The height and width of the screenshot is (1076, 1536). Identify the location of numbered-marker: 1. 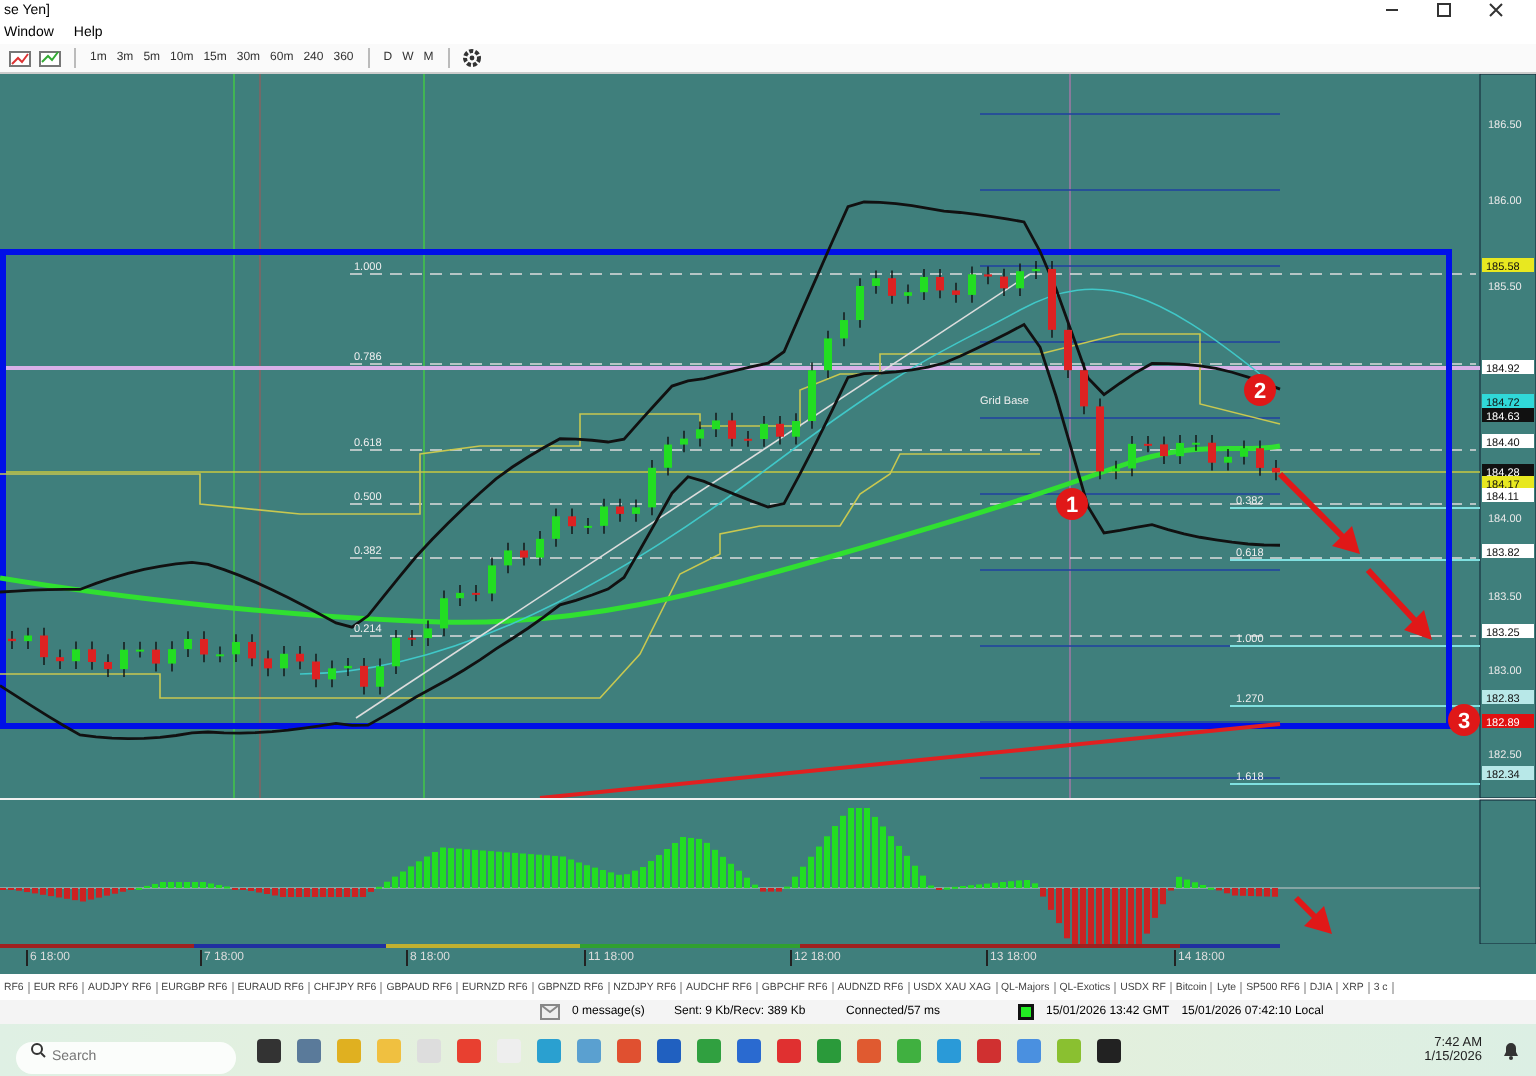
(1072, 504).